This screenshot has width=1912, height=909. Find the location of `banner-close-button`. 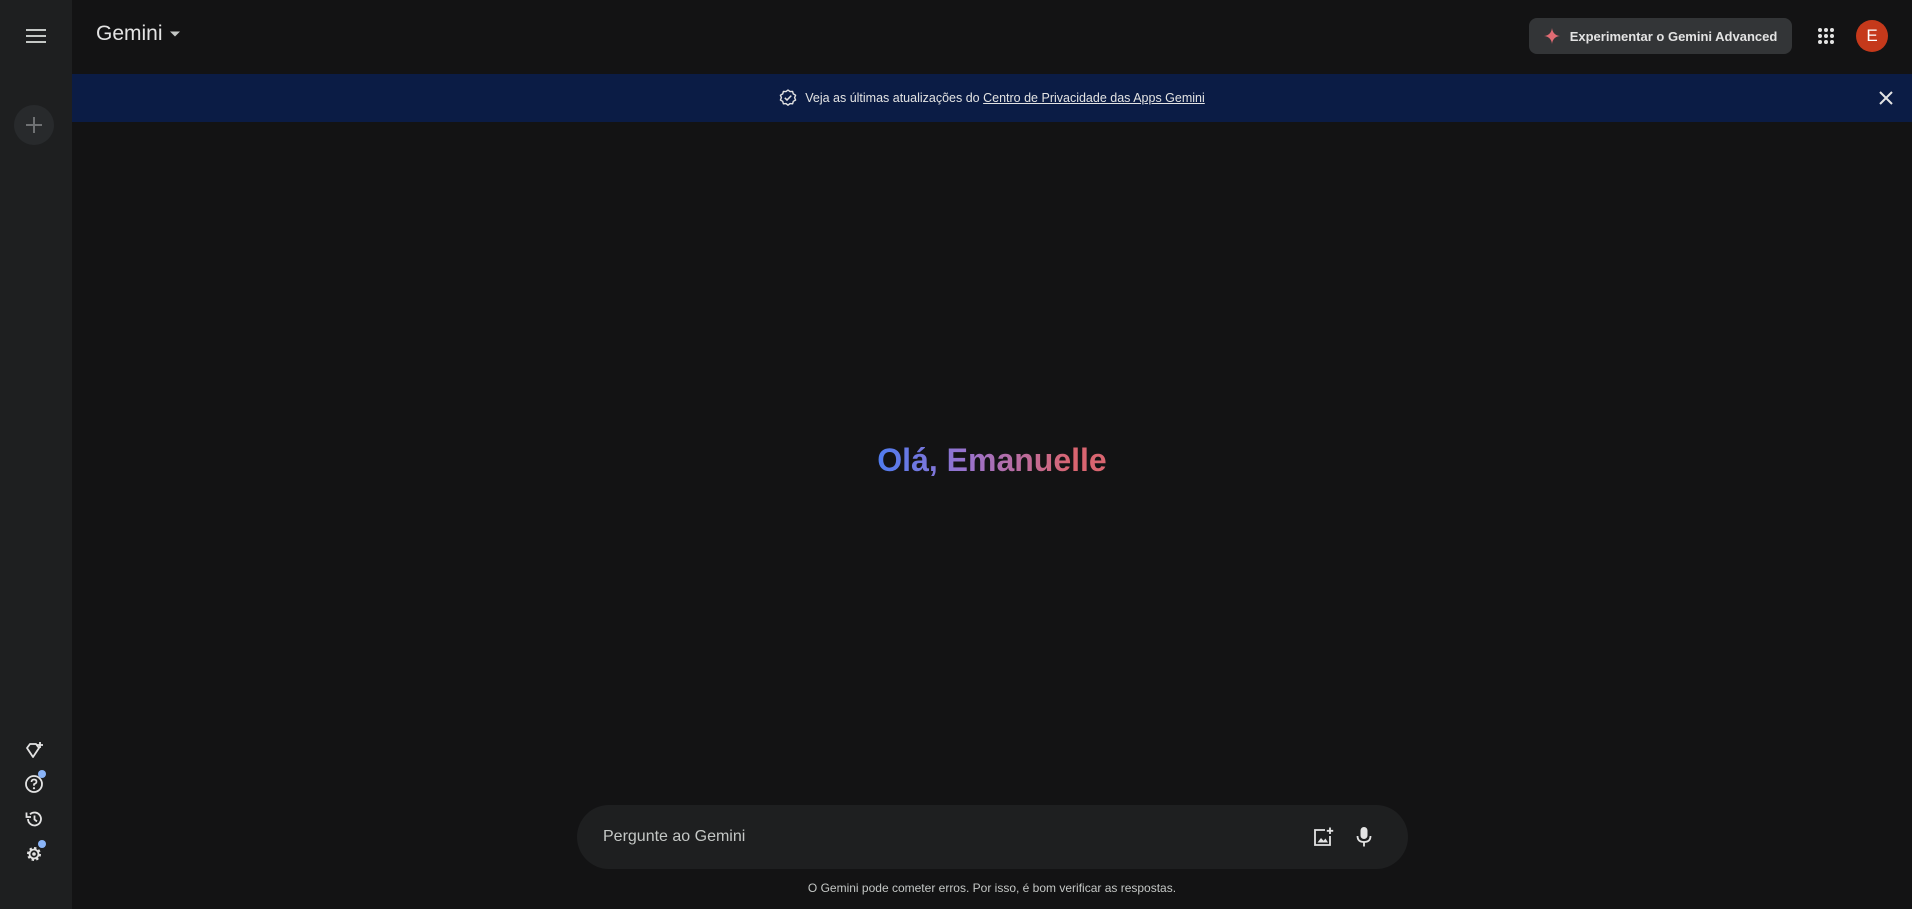

banner-close-button is located at coordinates (1886, 98).